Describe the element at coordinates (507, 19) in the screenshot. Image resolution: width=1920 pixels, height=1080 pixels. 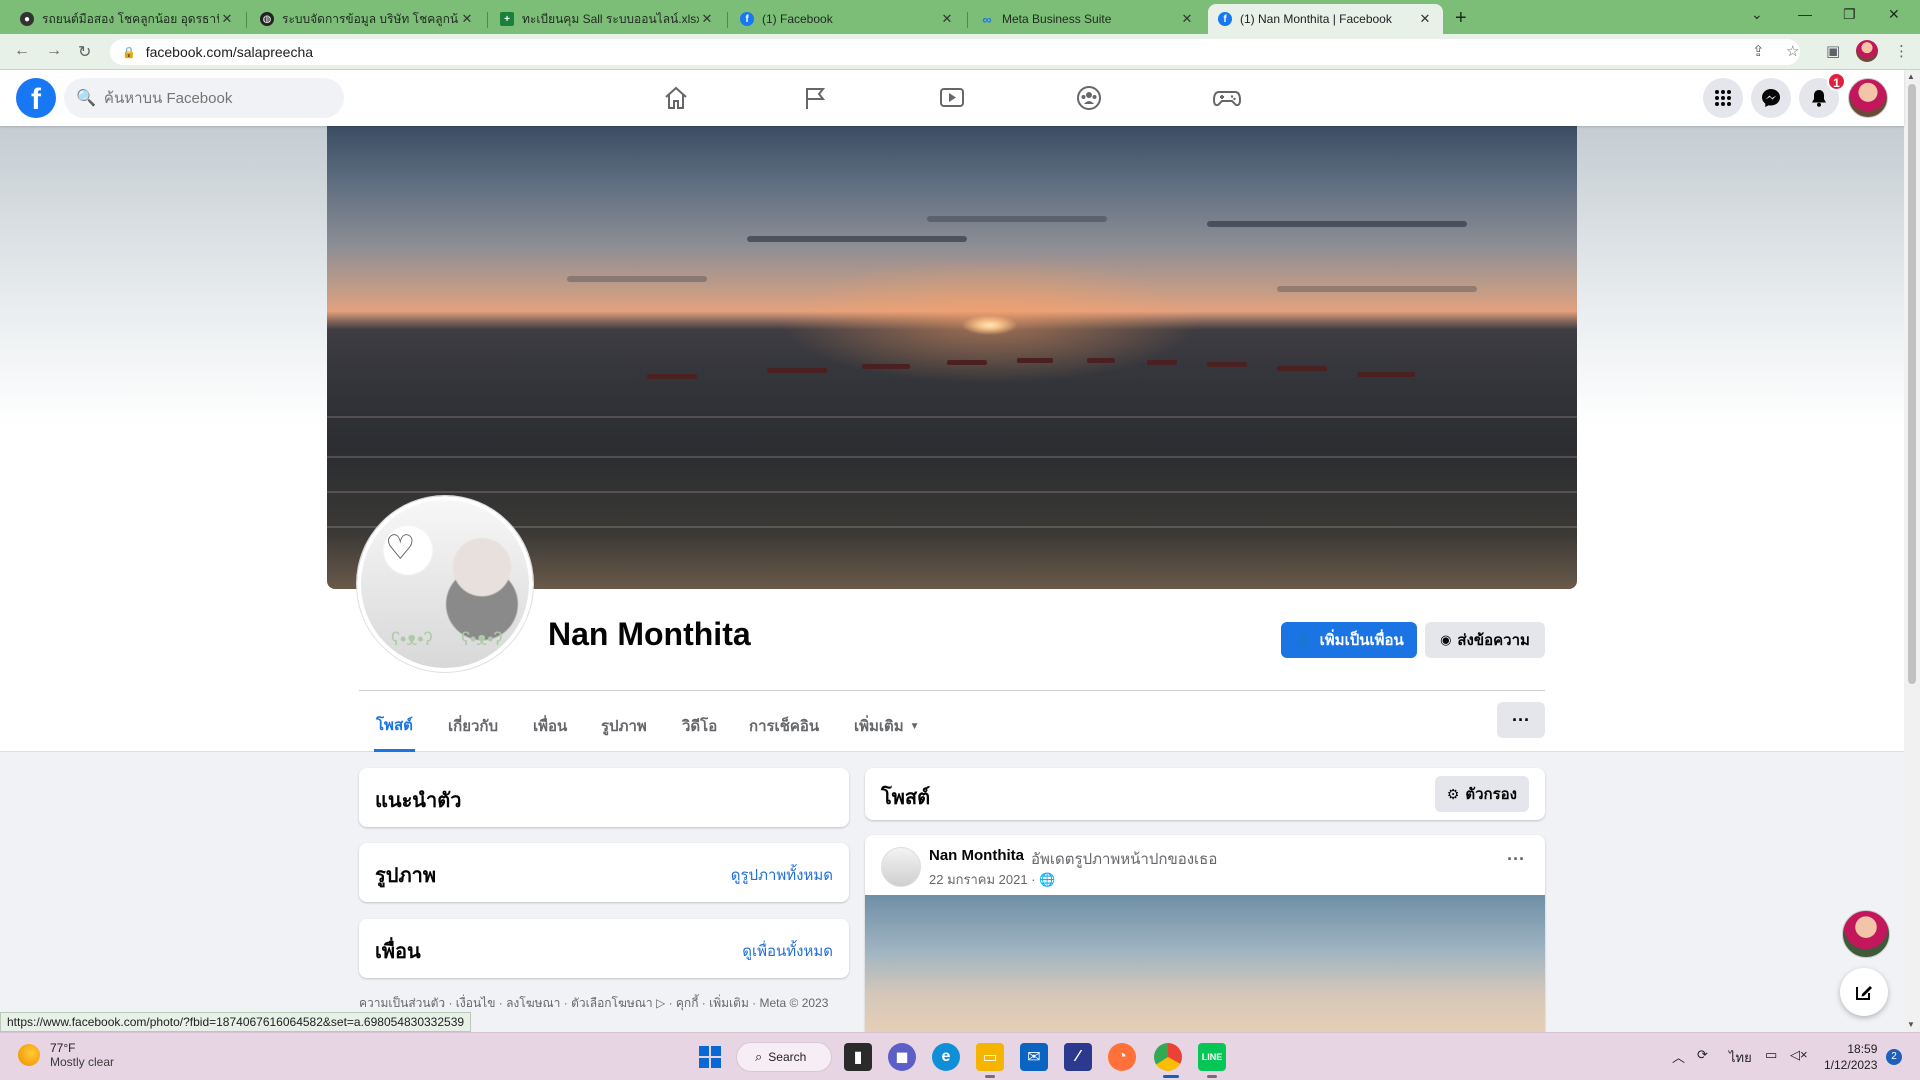
I see `sheets-favicon-icon: +` at that location.